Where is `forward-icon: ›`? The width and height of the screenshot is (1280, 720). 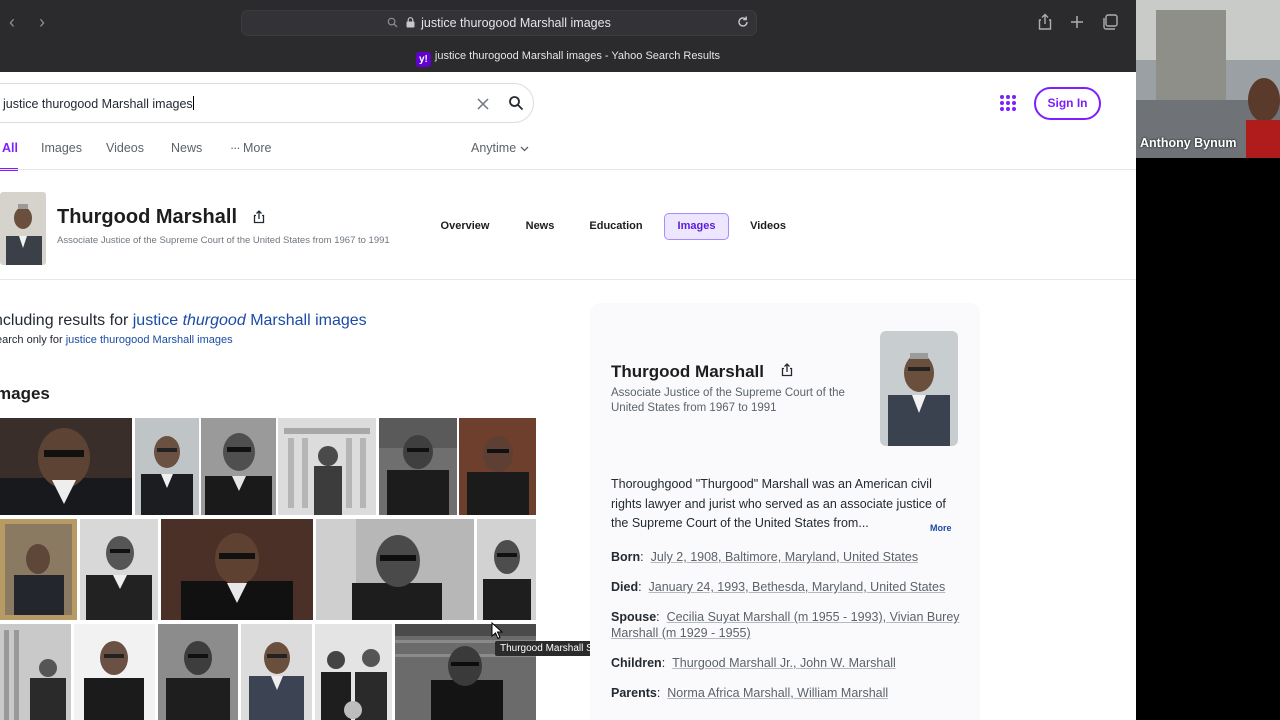 forward-icon: › is located at coordinates (42, 22).